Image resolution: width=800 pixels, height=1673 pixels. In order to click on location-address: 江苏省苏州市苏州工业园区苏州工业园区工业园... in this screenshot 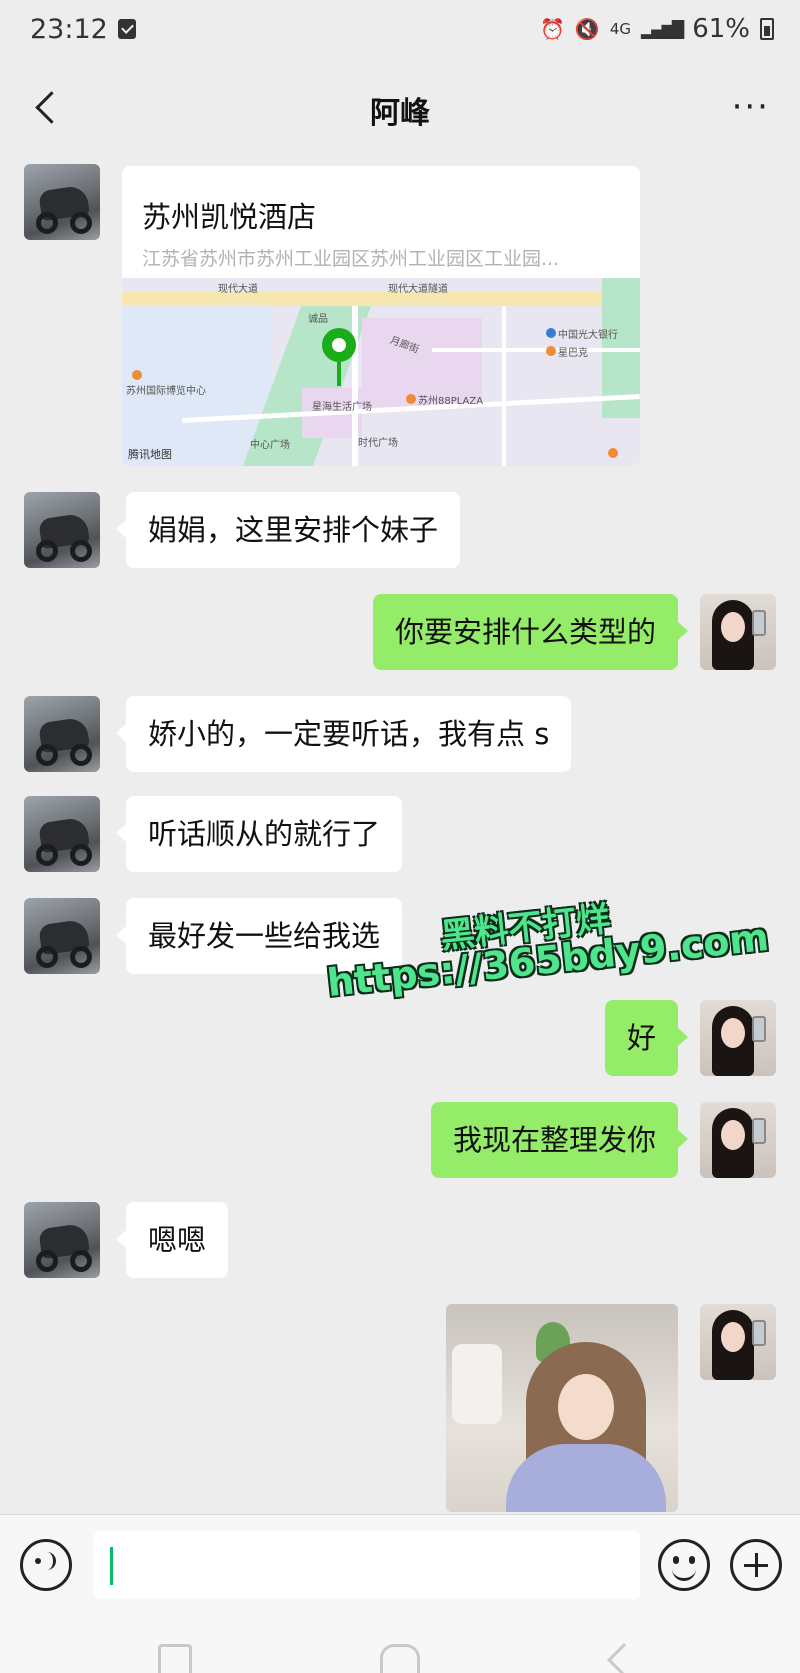, I will do `click(351, 259)`.